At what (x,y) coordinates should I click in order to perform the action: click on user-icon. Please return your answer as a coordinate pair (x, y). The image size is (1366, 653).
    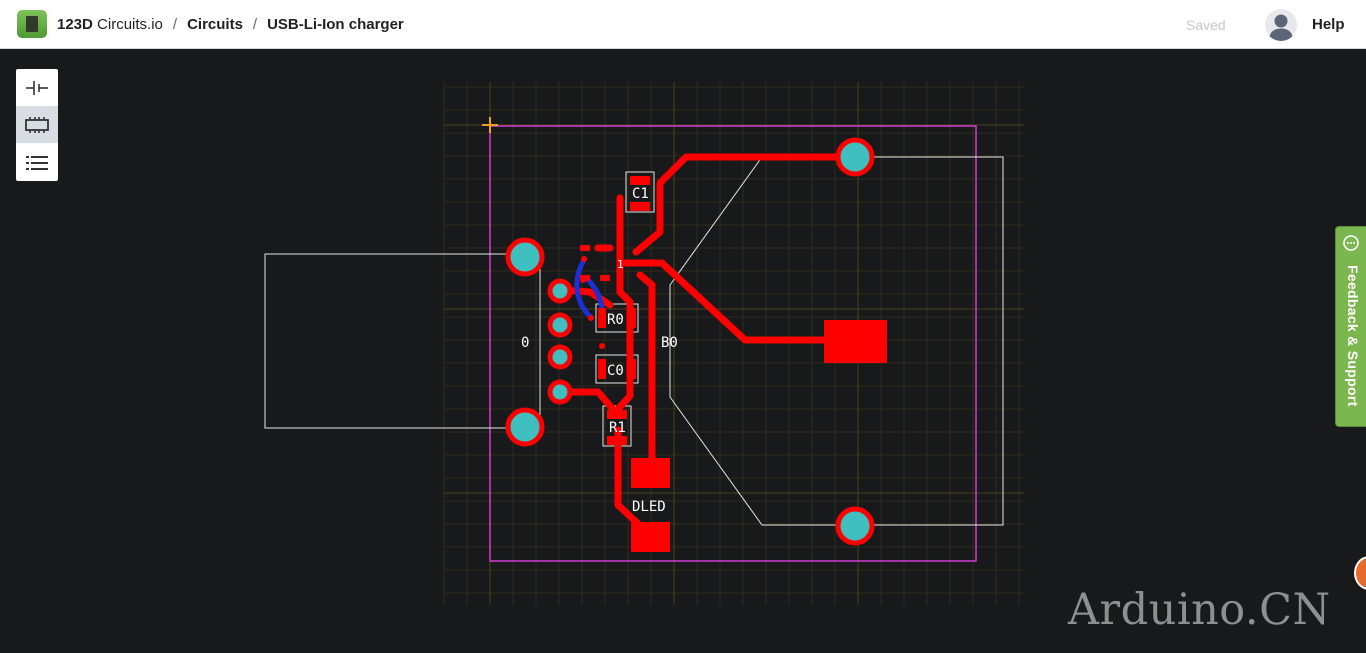
    Looking at the image, I should click on (1281, 27).